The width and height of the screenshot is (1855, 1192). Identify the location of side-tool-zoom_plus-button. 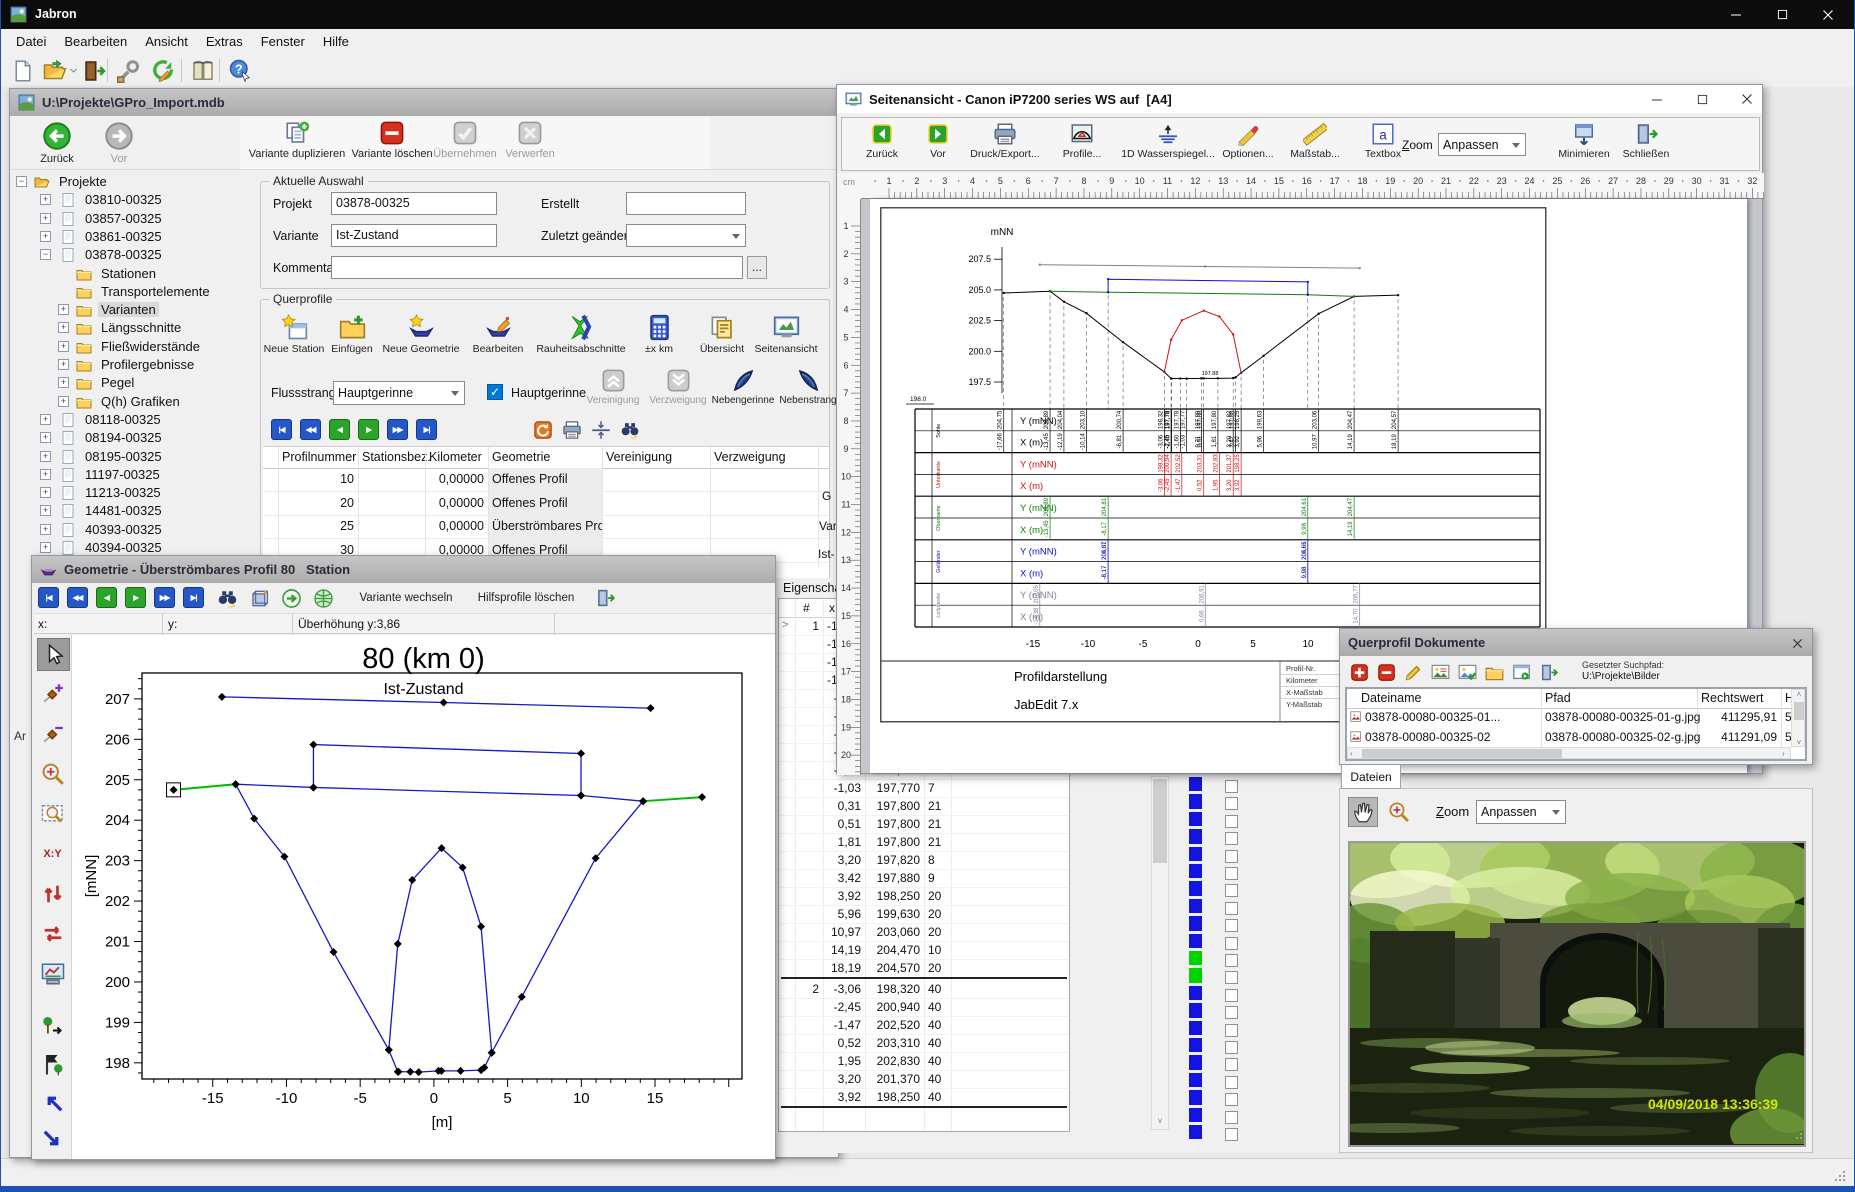
(52, 773).